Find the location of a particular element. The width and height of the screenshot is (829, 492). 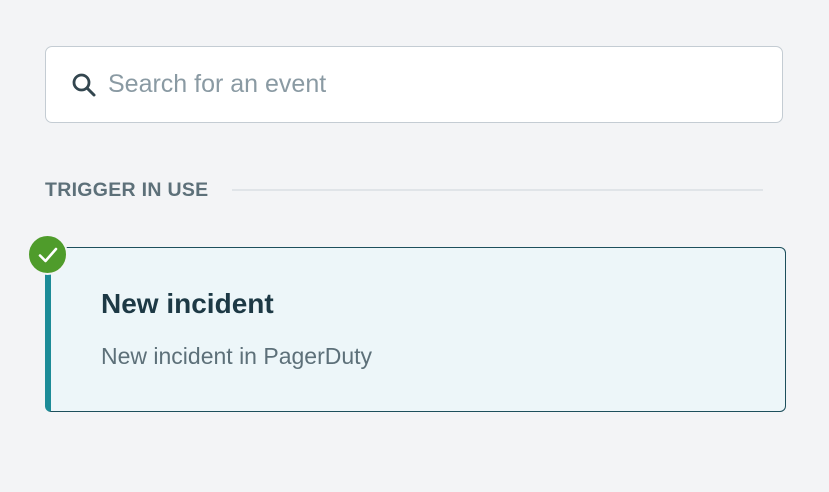

search-box is located at coordinates (414, 84).